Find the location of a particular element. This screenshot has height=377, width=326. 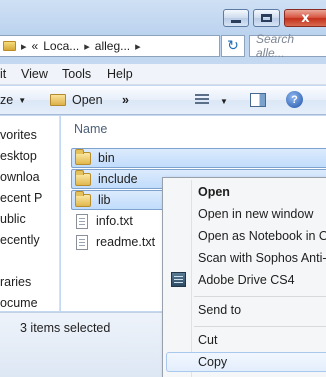

menu-edit: it is located at coordinates (3, 74).